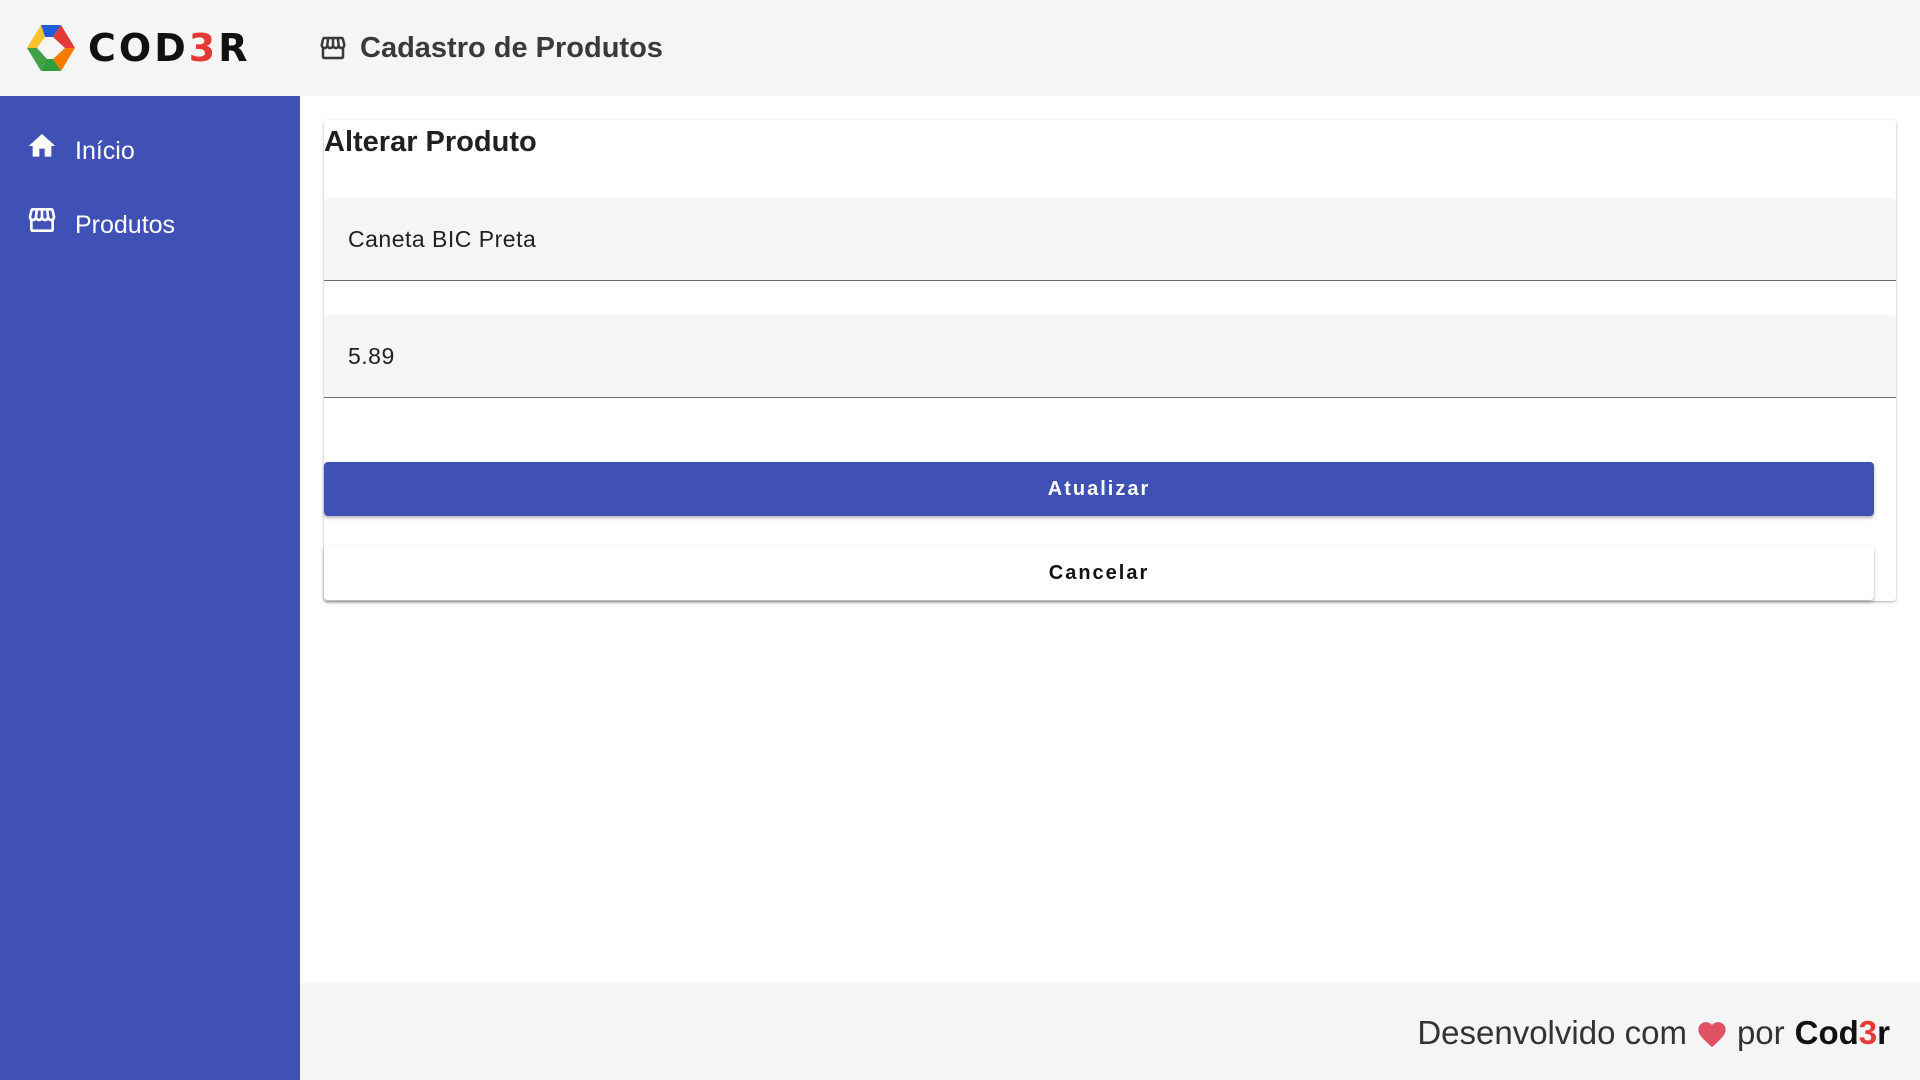 The width and height of the screenshot is (1920, 1080). I want to click on logo-text: COD3R, so click(169, 48).